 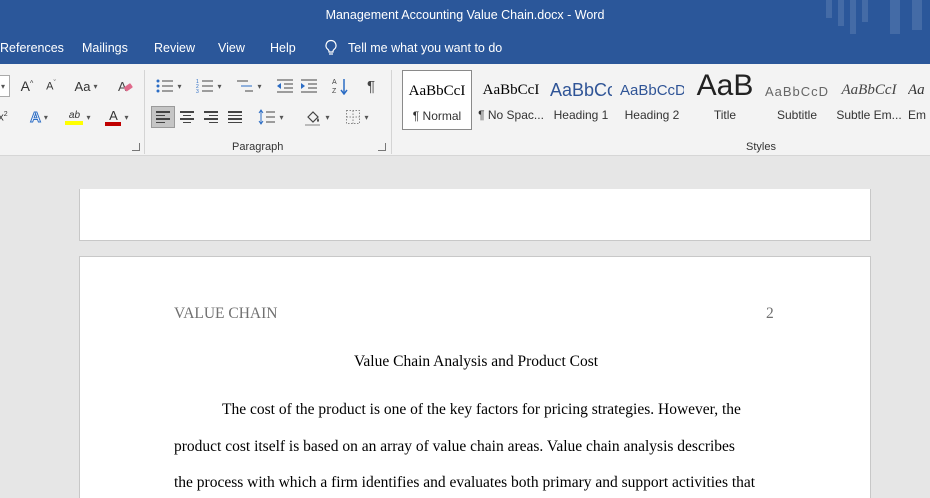 What do you see at coordinates (27, 86) in the screenshot?
I see `grow-font-button: A^` at bounding box center [27, 86].